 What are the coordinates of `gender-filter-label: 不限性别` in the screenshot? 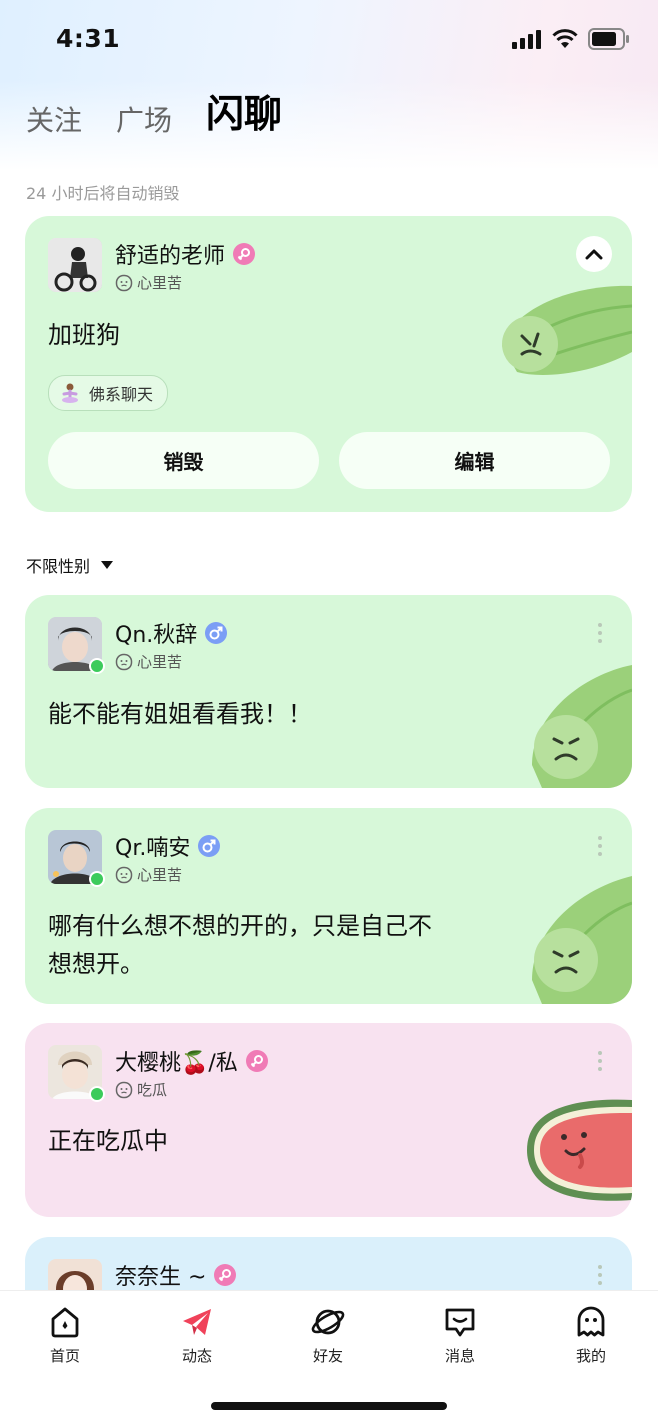 It's located at (58, 566).